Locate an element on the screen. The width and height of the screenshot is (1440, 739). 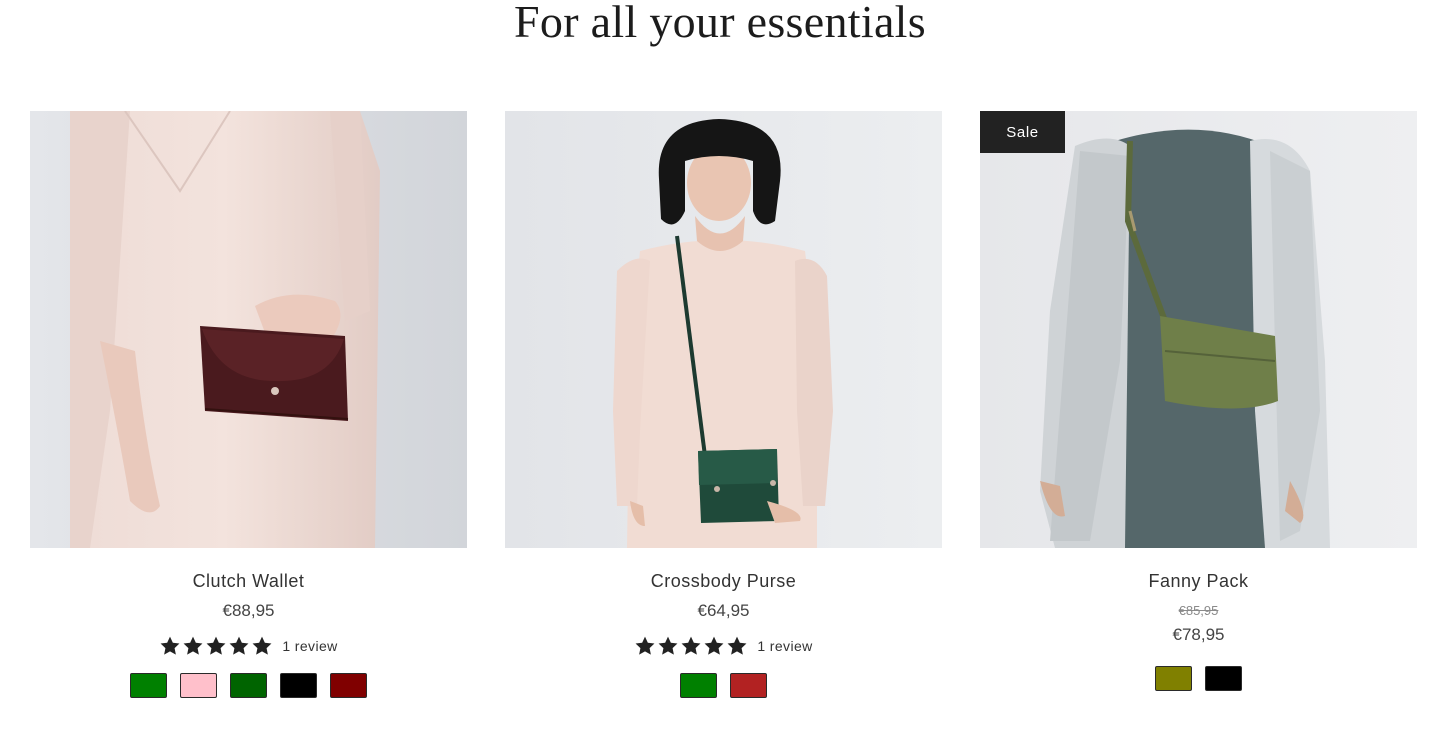
product-info: Crossbody Purse €64,95 1 review is located at coordinates (723, 633).